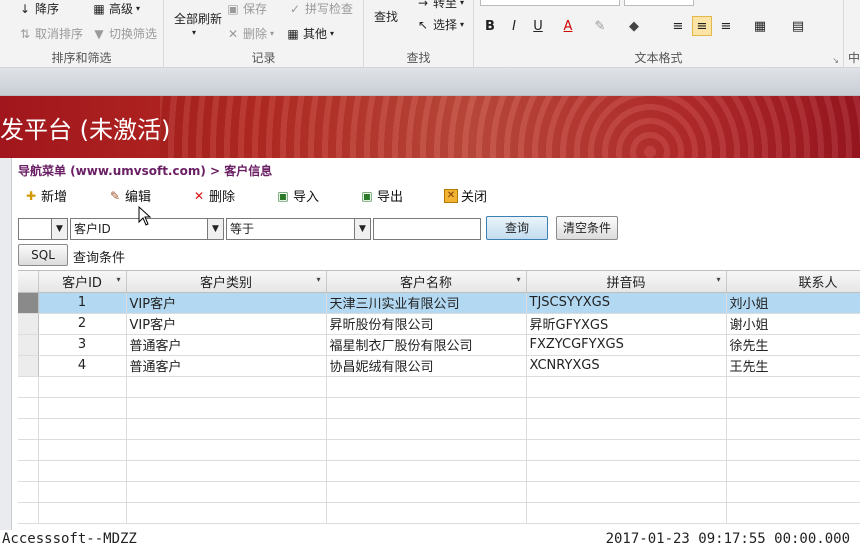 The image size is (860, 548). I want to click on clear-conditions-button: 清空条件, so click(587, 228).